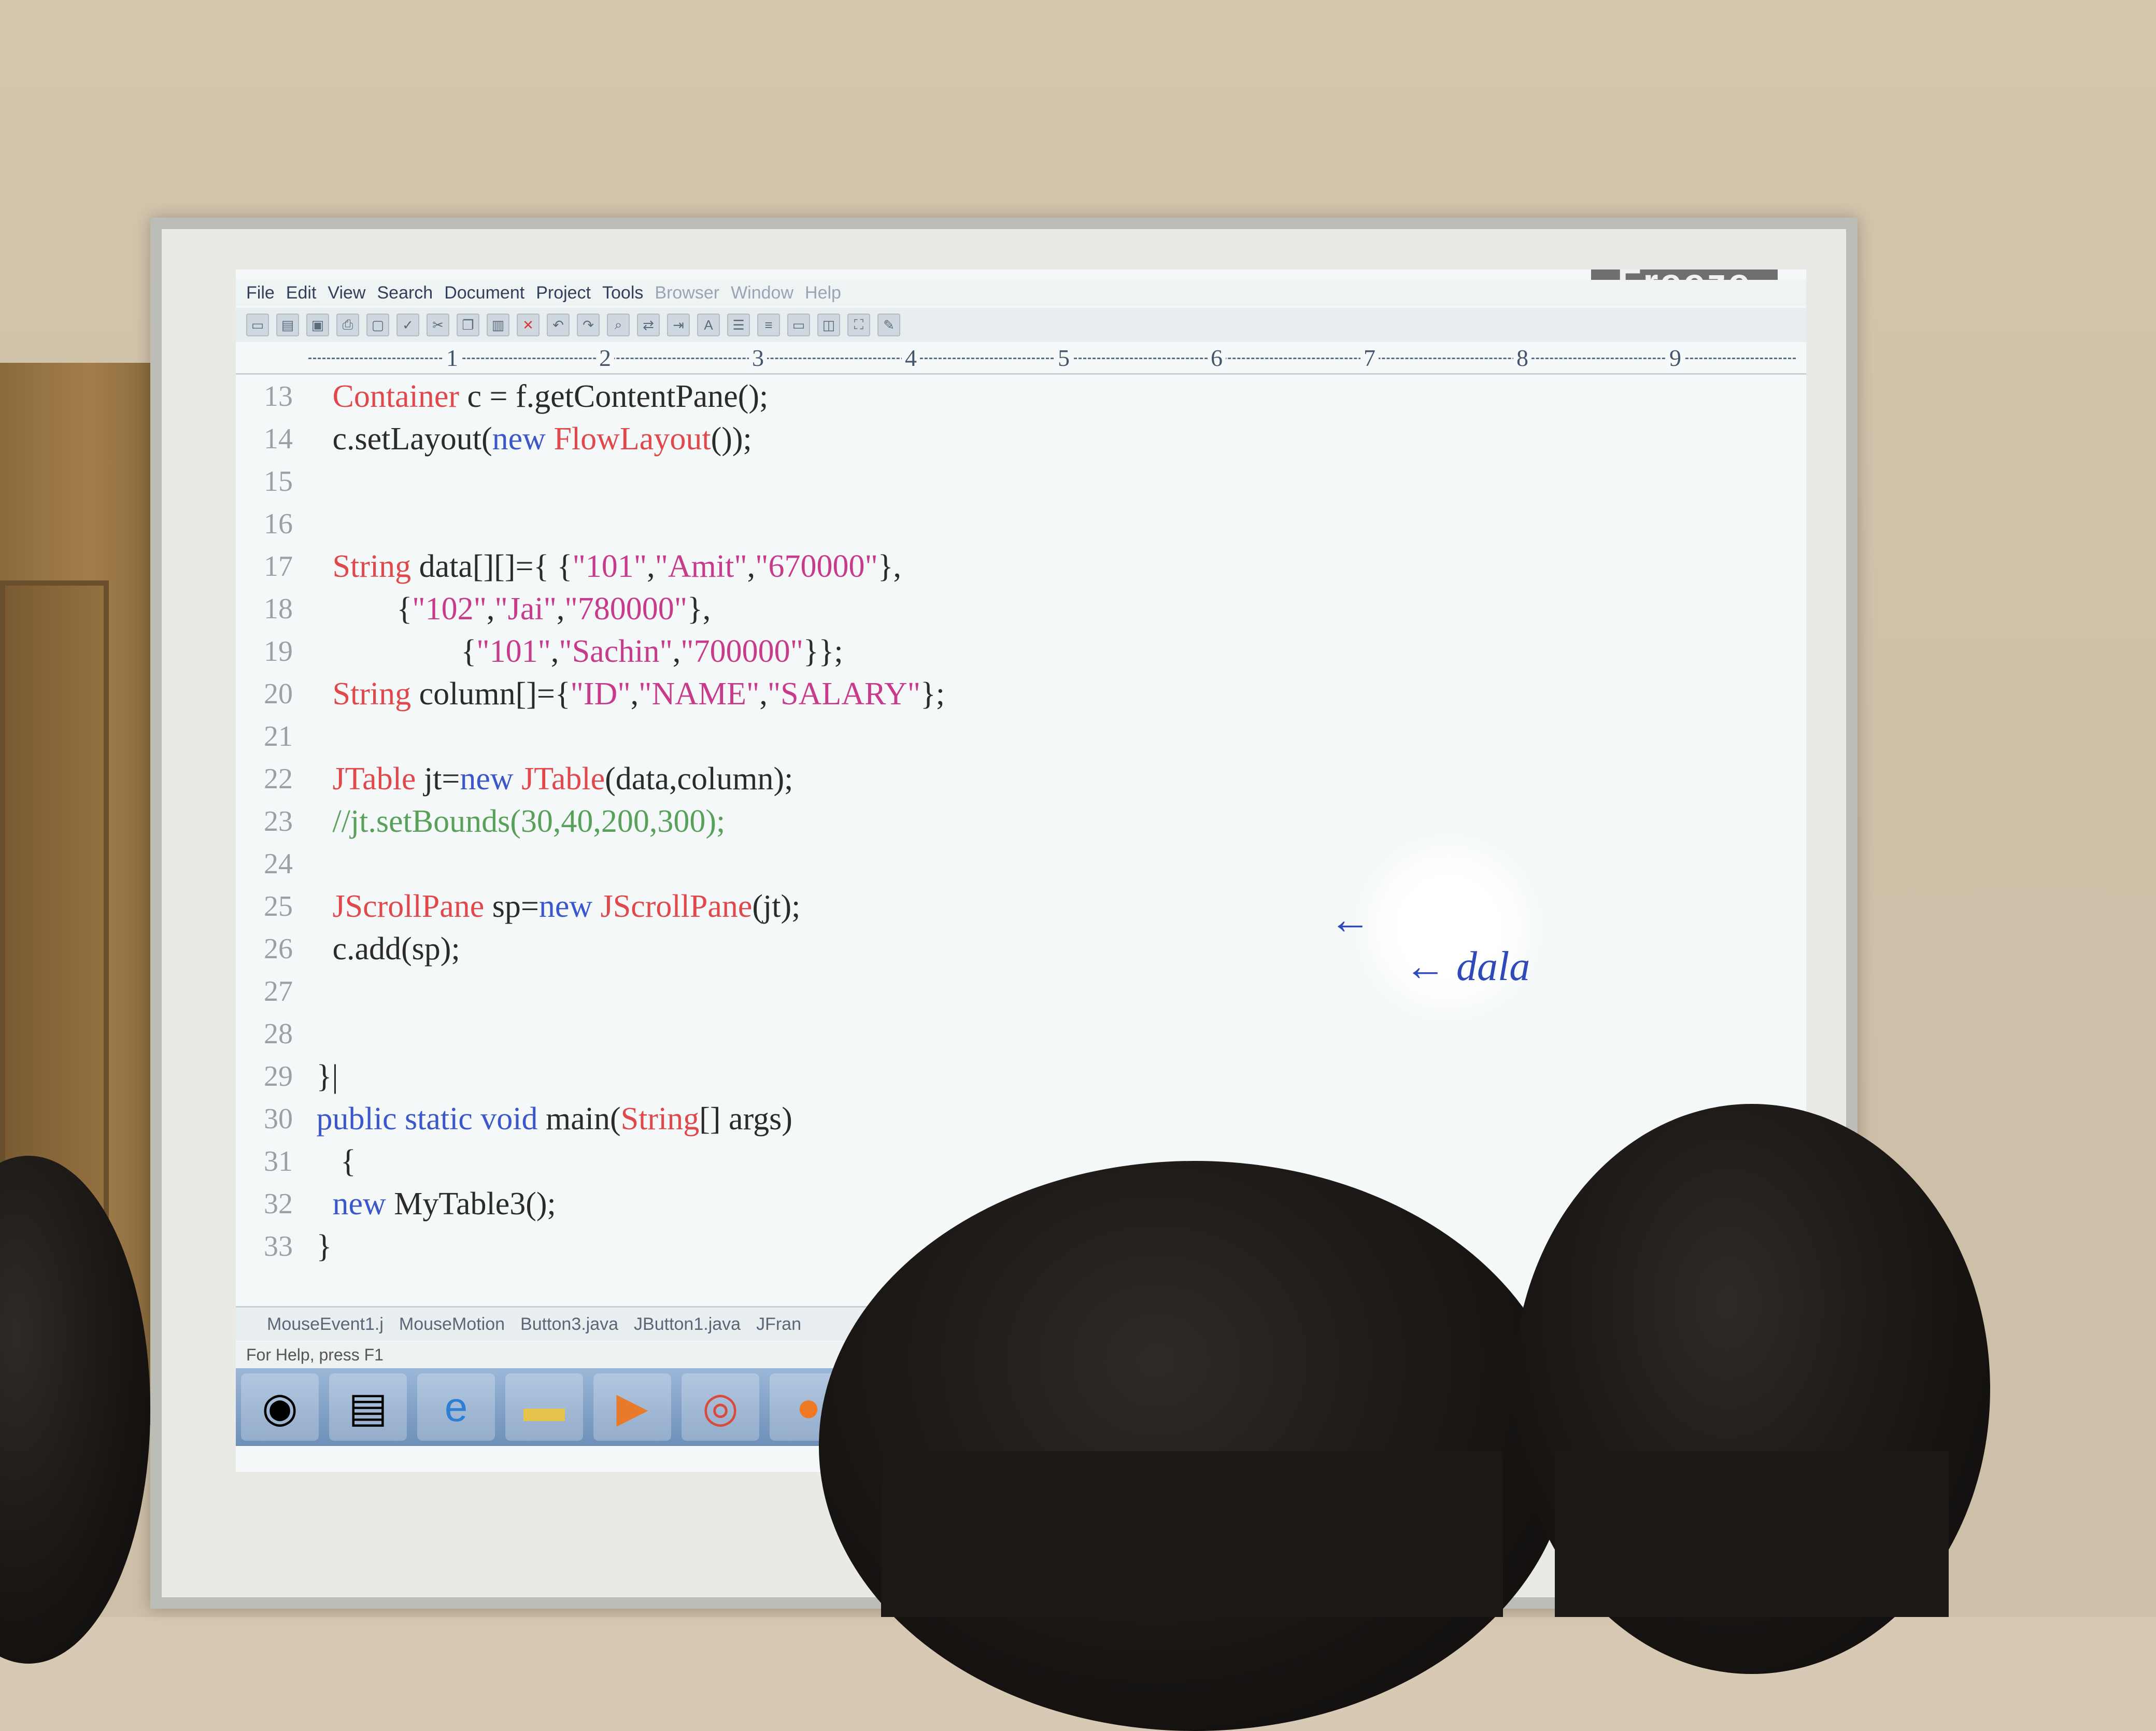 This screenshot has height=1731, width=2156. Describe the element at coordinates (279, 481) in the screenshot. I see `line-number: 15` at that location.